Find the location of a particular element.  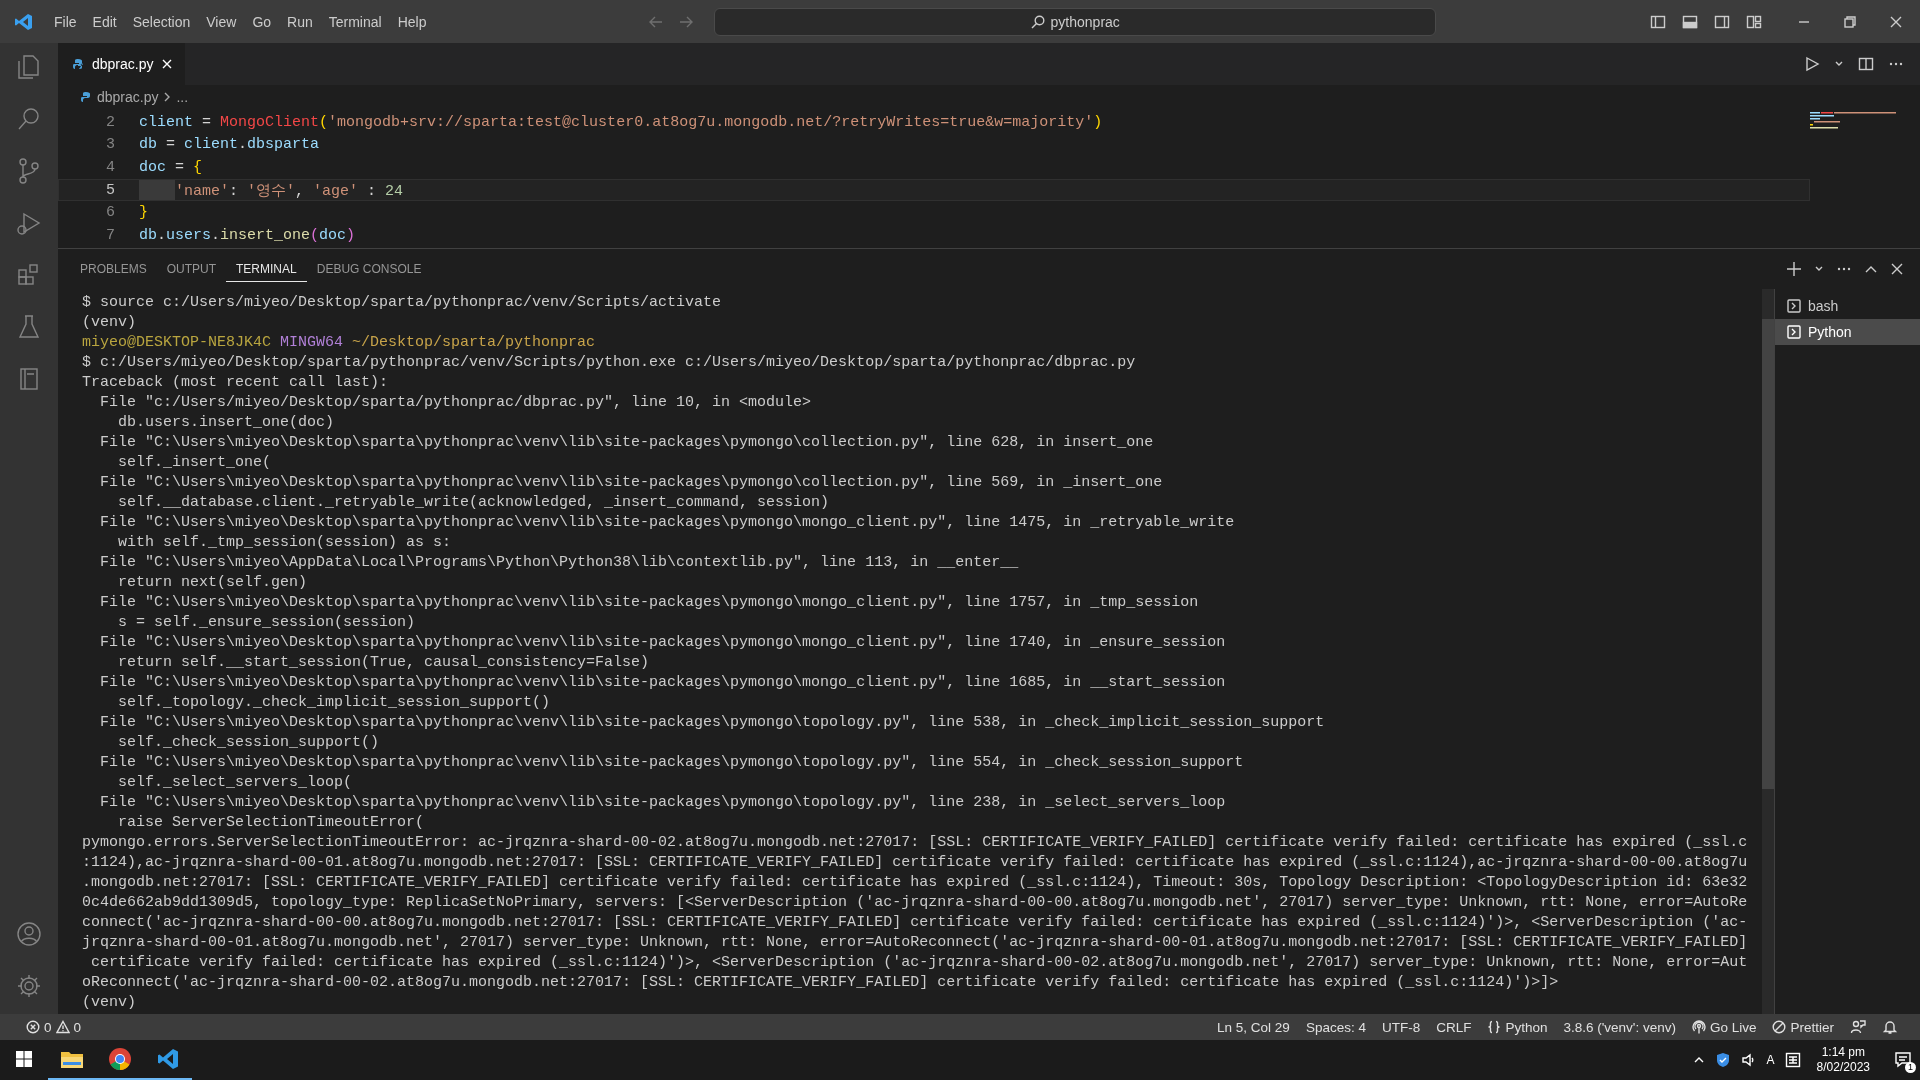

warning-icon is located at coordinates (62, 1027).